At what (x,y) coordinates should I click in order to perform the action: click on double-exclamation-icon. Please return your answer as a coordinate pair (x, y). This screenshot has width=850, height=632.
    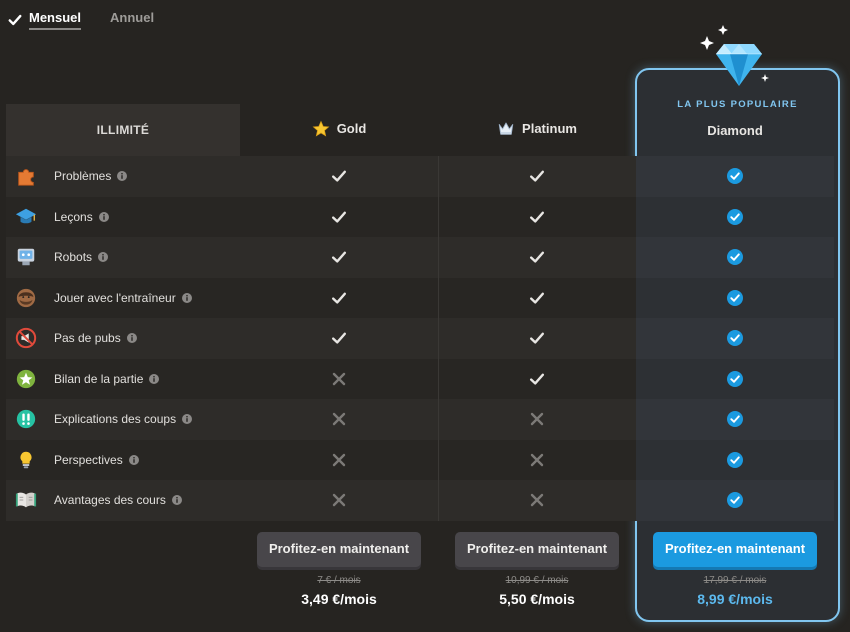
    Looking at the image, I should click on (26, 419).